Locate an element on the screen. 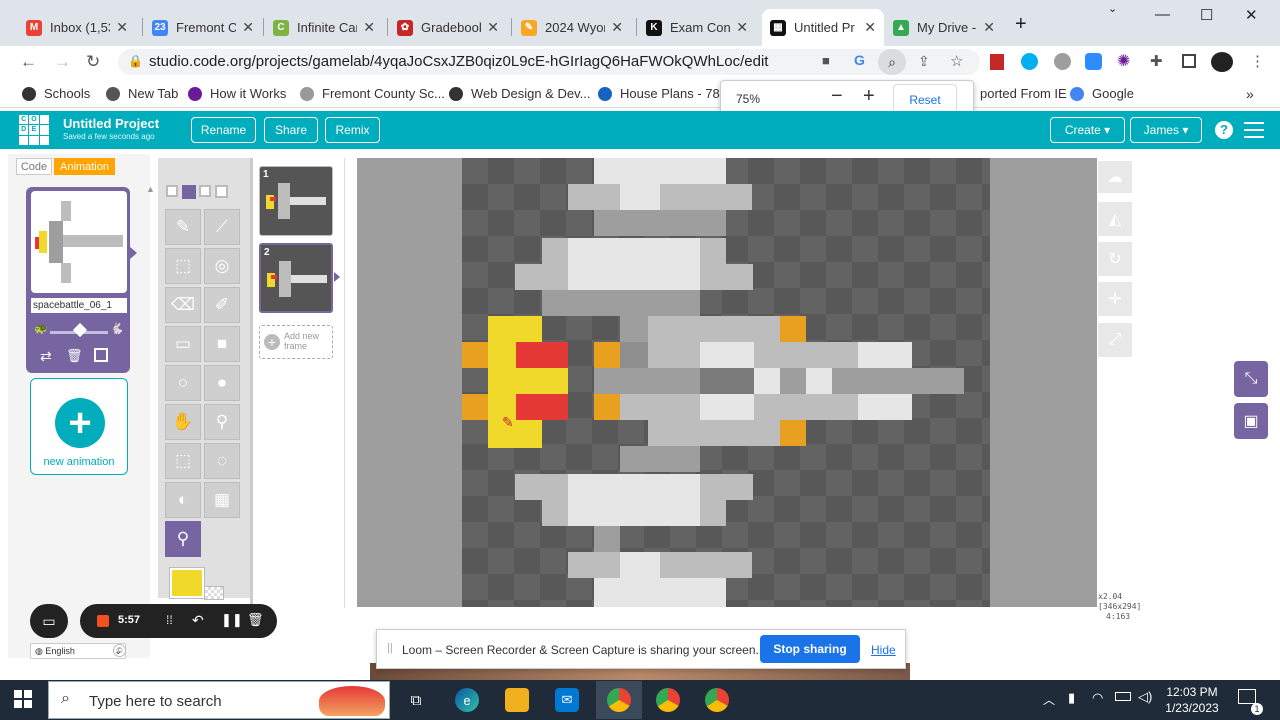 The image size is (1280, 720). spray-icon: ◎ is located at coordinates (222, 266).